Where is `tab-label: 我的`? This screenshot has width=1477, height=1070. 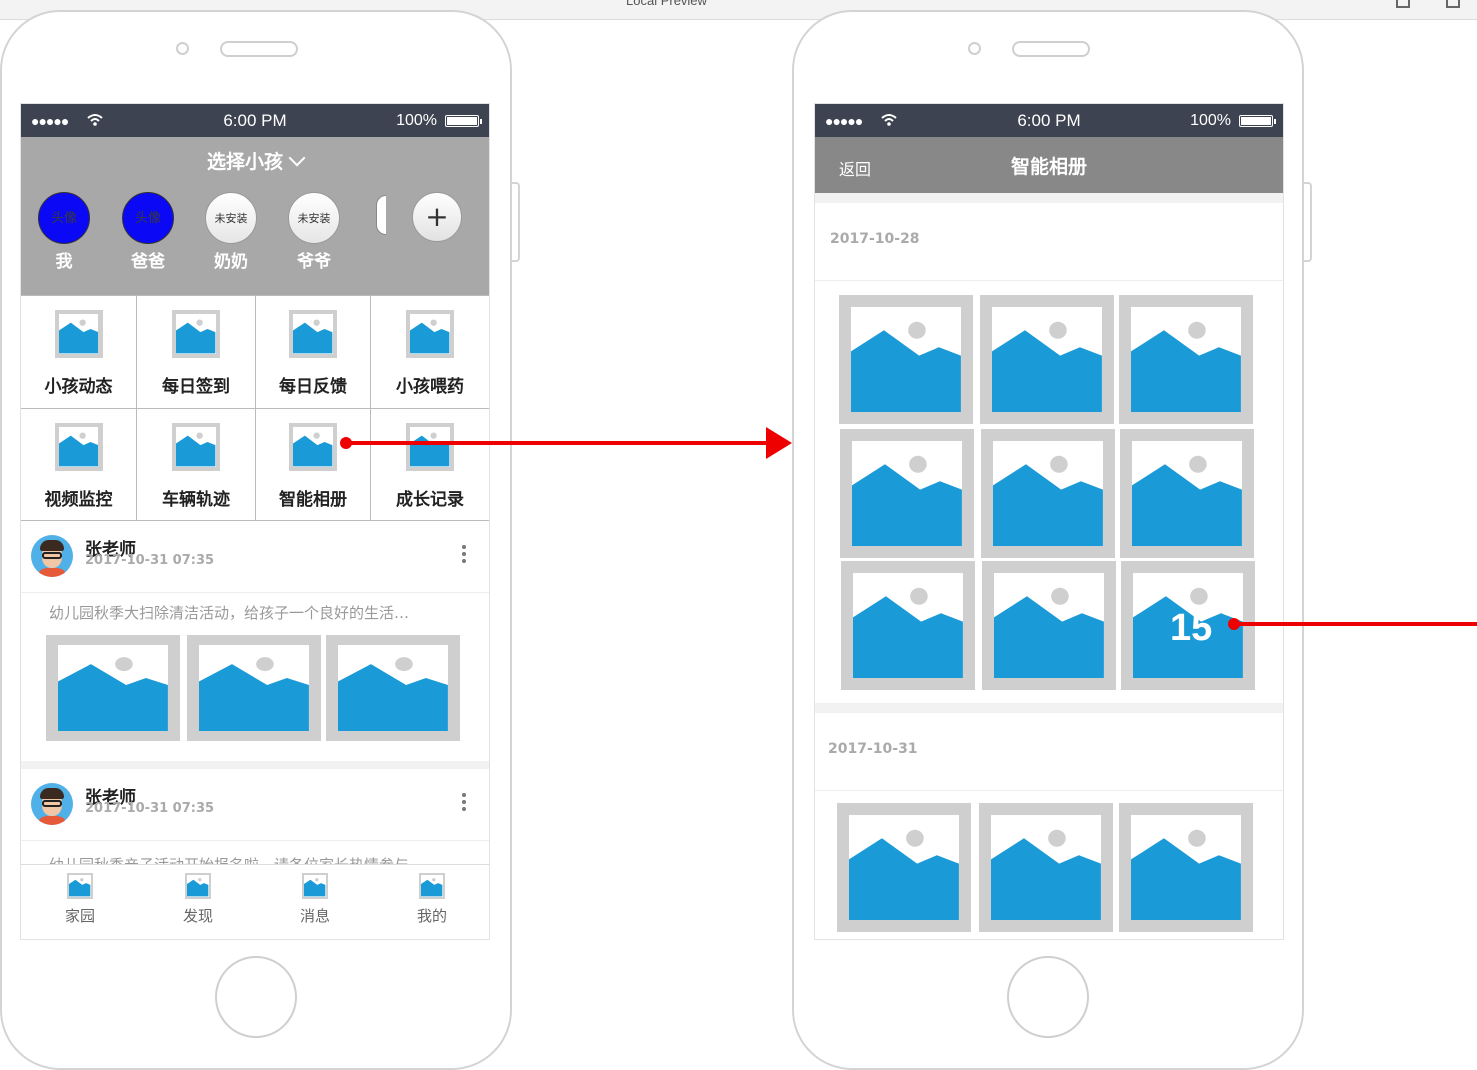 tab-label: 我的 is located at coordinates (431, 916).